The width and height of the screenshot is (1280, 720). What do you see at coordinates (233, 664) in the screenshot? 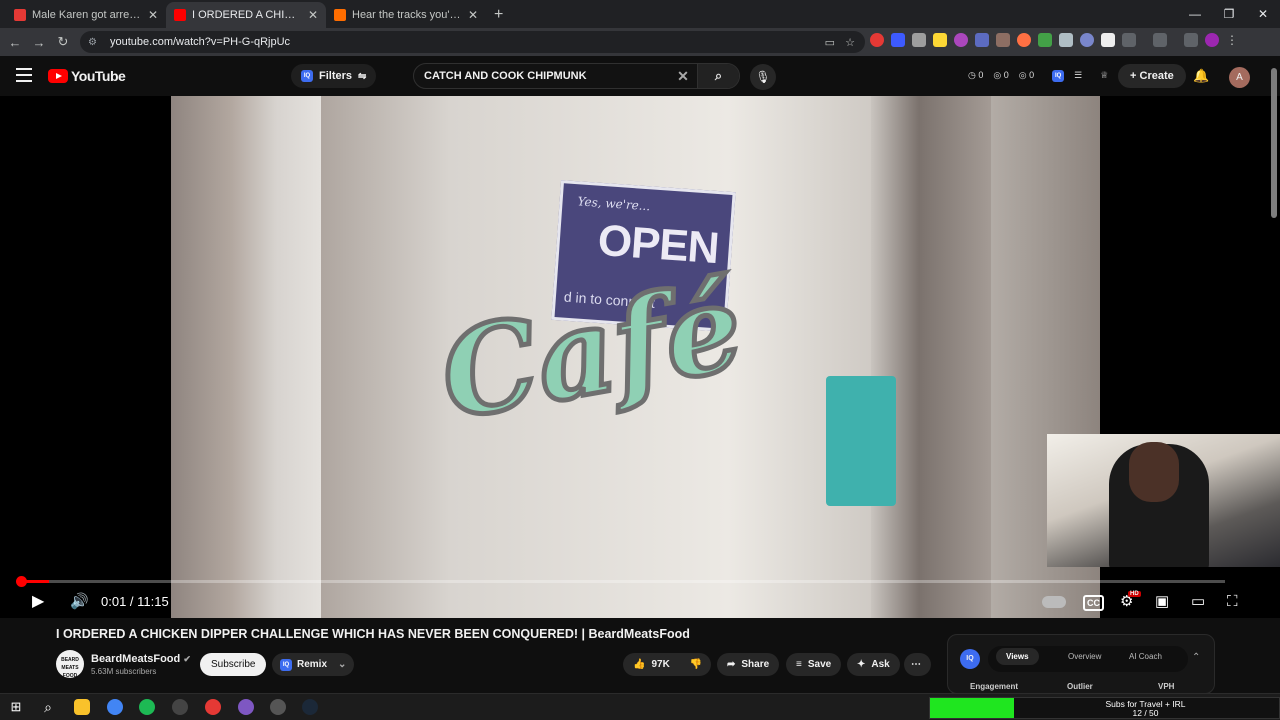
I see `subscribe-button: Subscribe` at bounding box center [233, 664].